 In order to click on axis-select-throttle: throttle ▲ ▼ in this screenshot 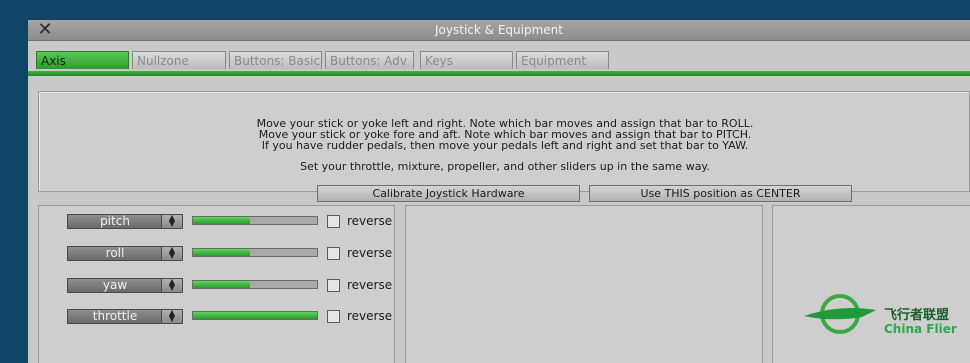, I will do `click(125, 316)`.